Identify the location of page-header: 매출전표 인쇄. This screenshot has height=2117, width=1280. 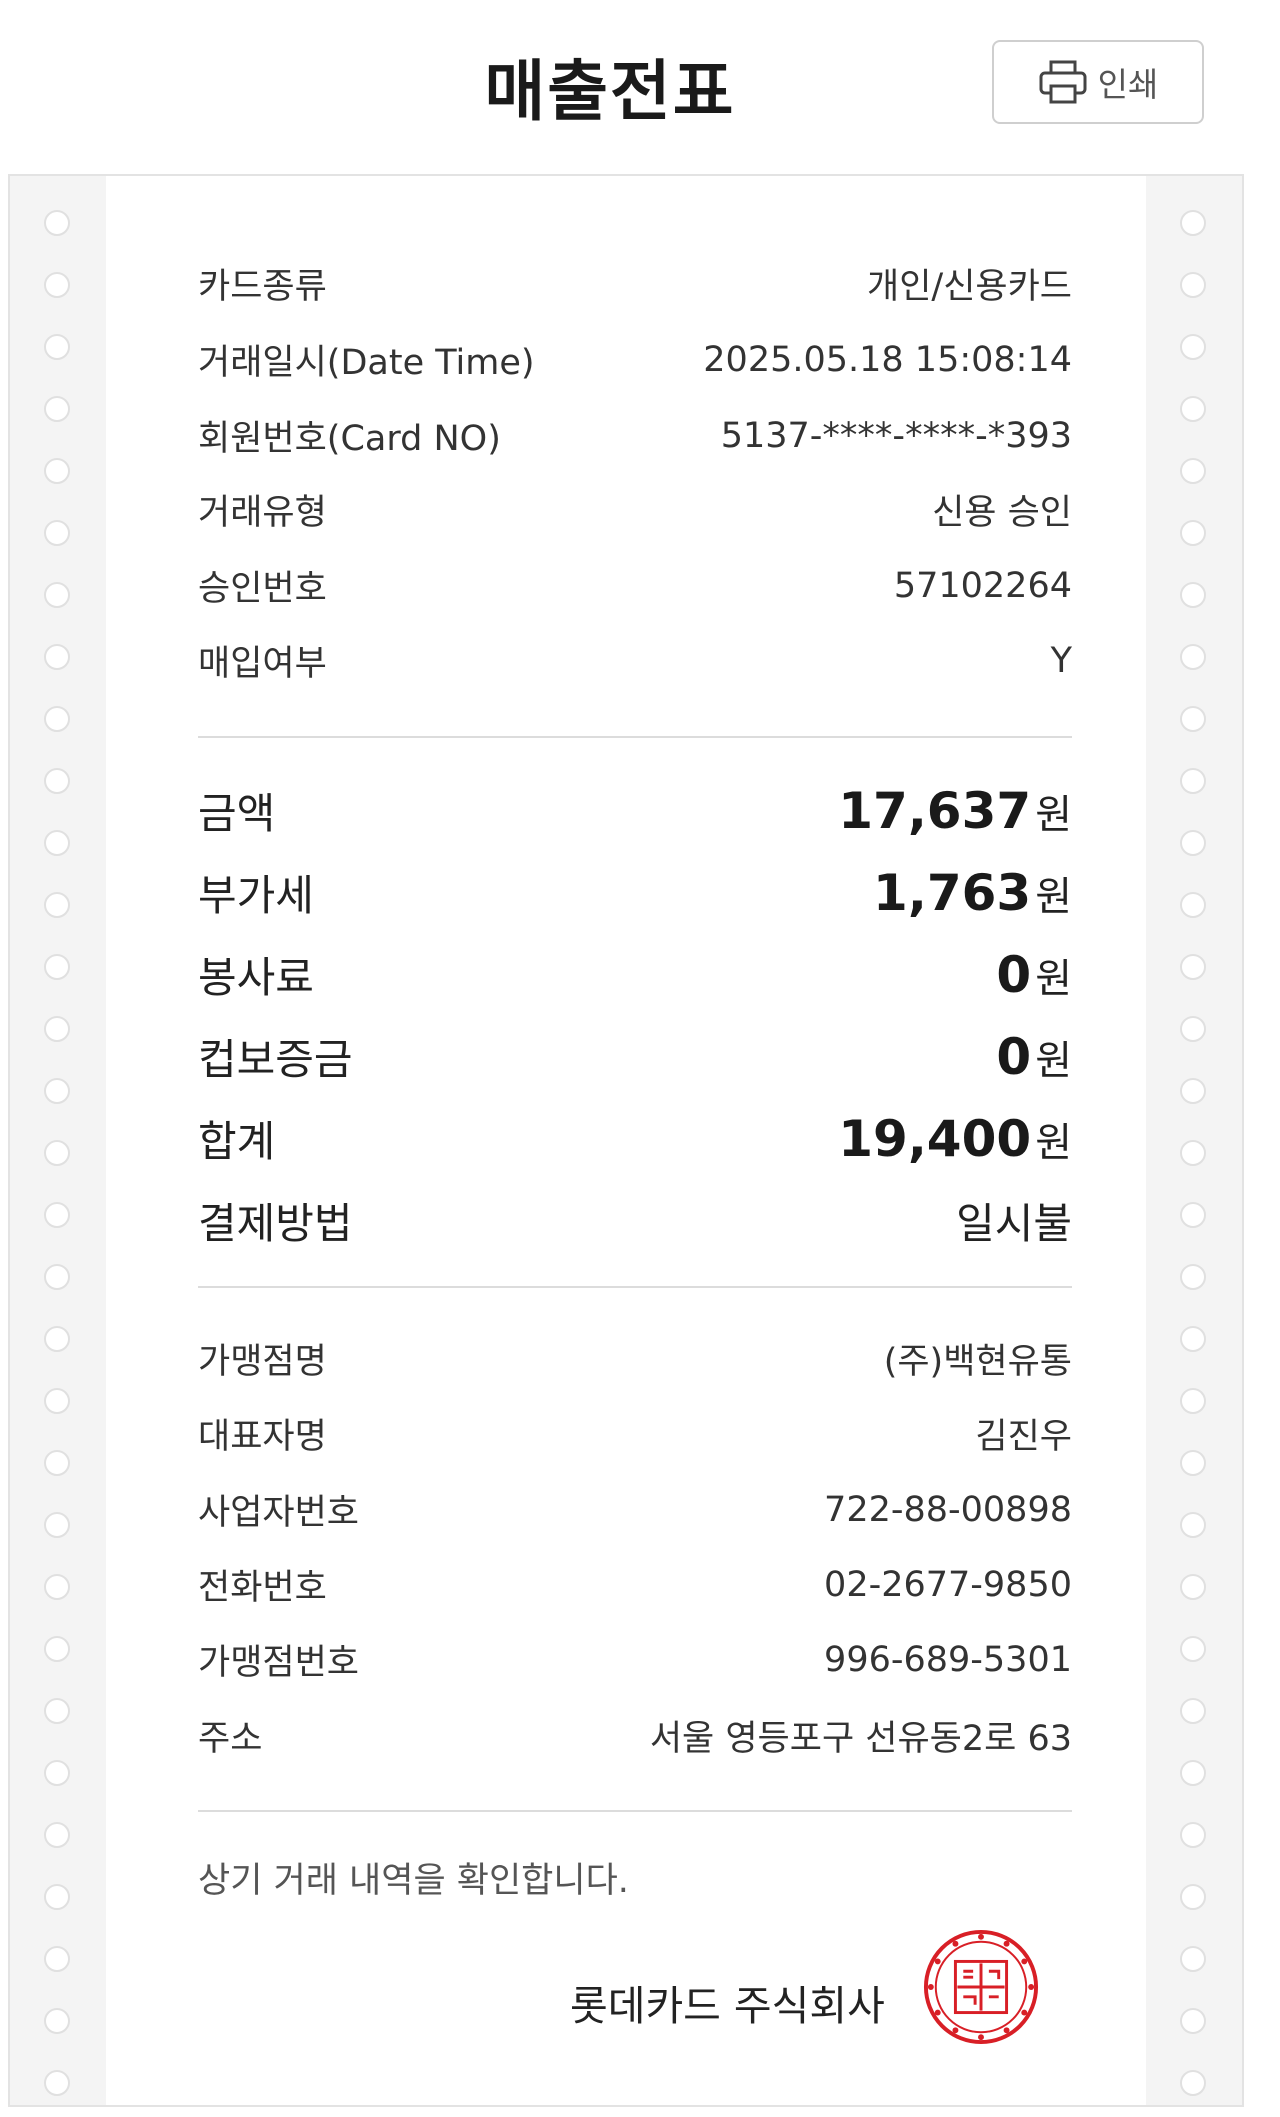
(640, 86).